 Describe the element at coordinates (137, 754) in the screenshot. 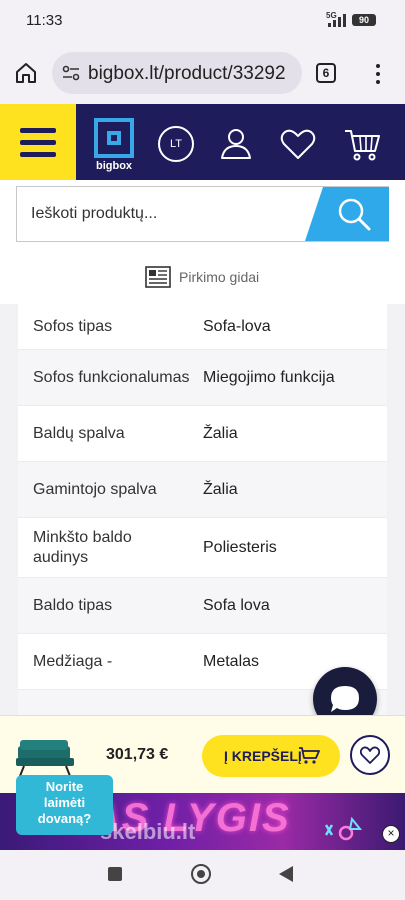

I see `product-price: 301,73 €` at that location.